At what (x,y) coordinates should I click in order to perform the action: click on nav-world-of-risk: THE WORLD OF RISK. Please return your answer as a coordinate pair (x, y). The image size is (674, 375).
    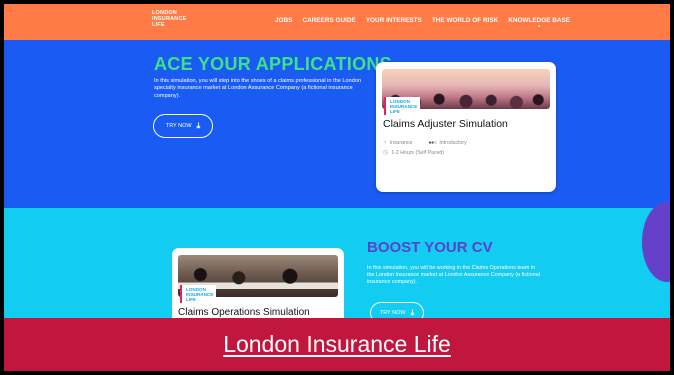
    Looking at the image, I should click on (465, 20).